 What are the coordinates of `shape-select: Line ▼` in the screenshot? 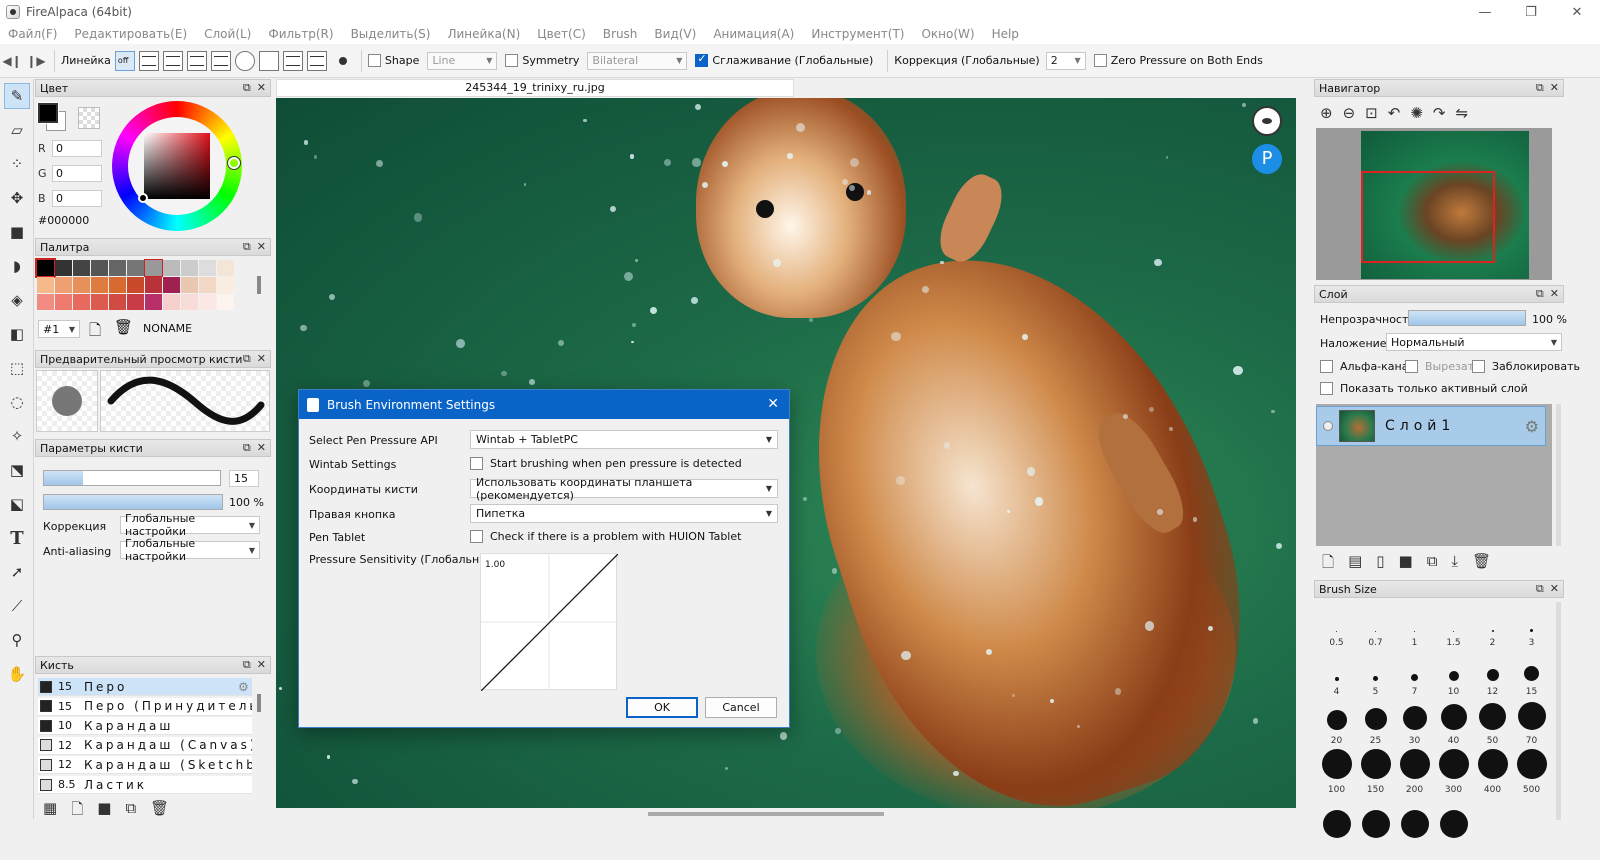 It's located at (462, 60).